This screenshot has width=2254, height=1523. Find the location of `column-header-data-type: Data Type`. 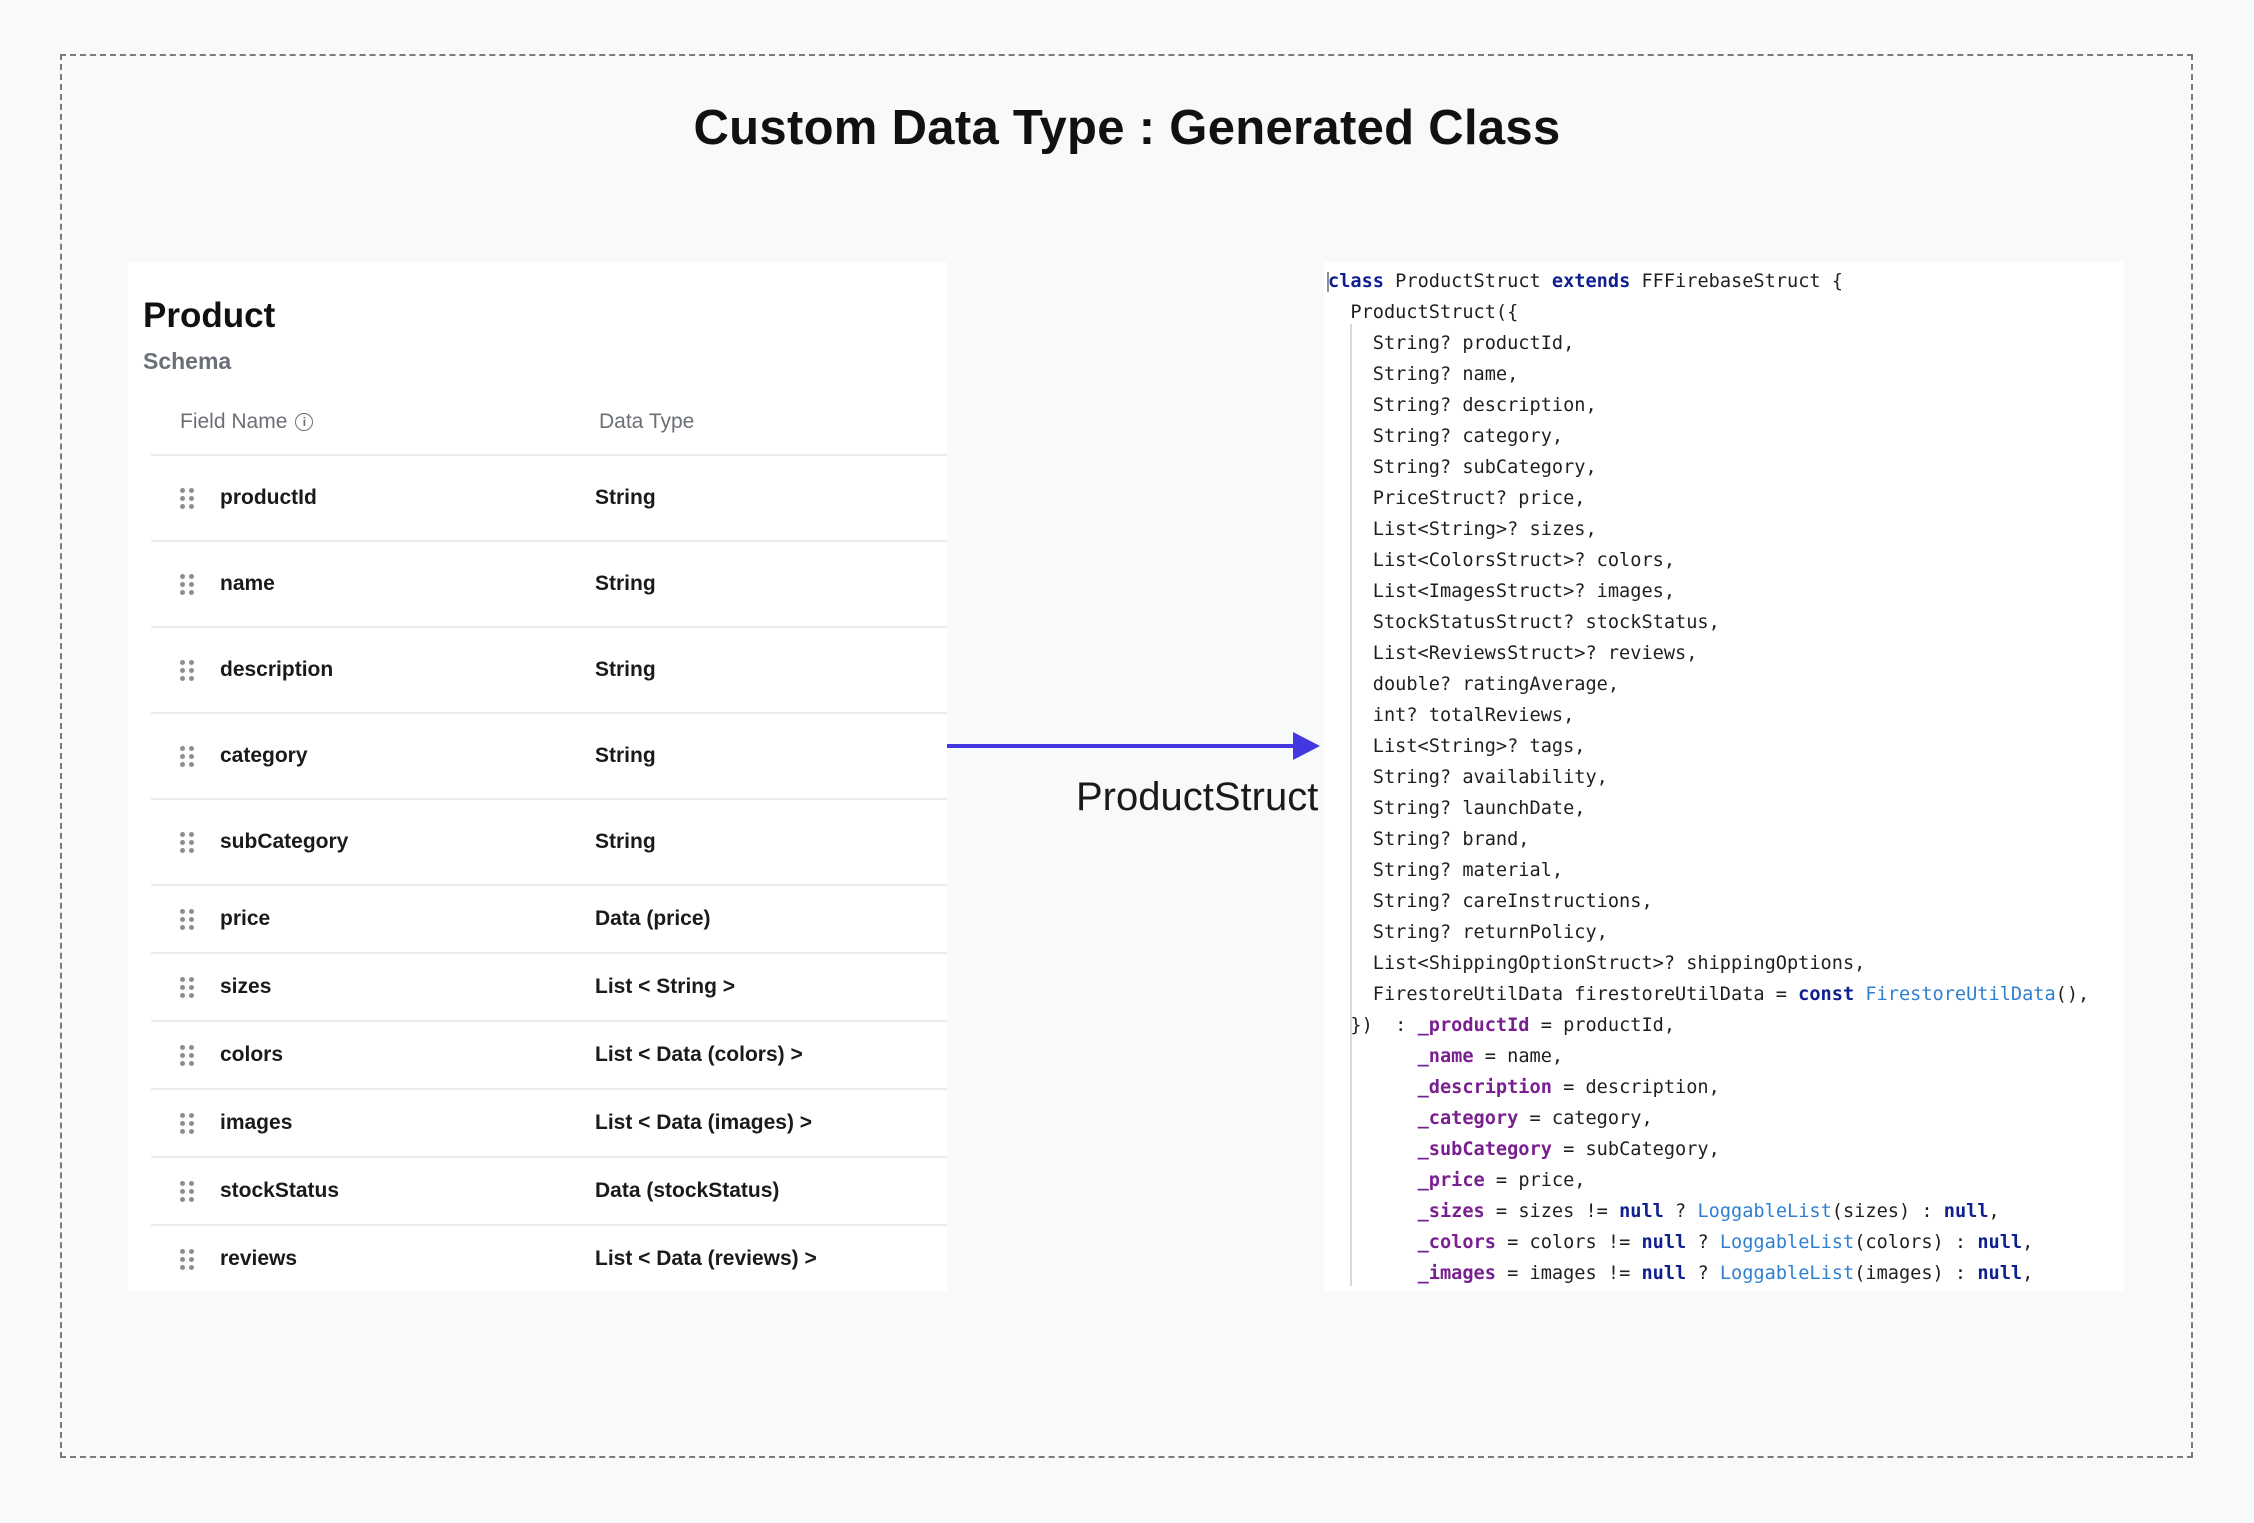

column-header-data-type: Data Type is located at coordinates (646, 422).